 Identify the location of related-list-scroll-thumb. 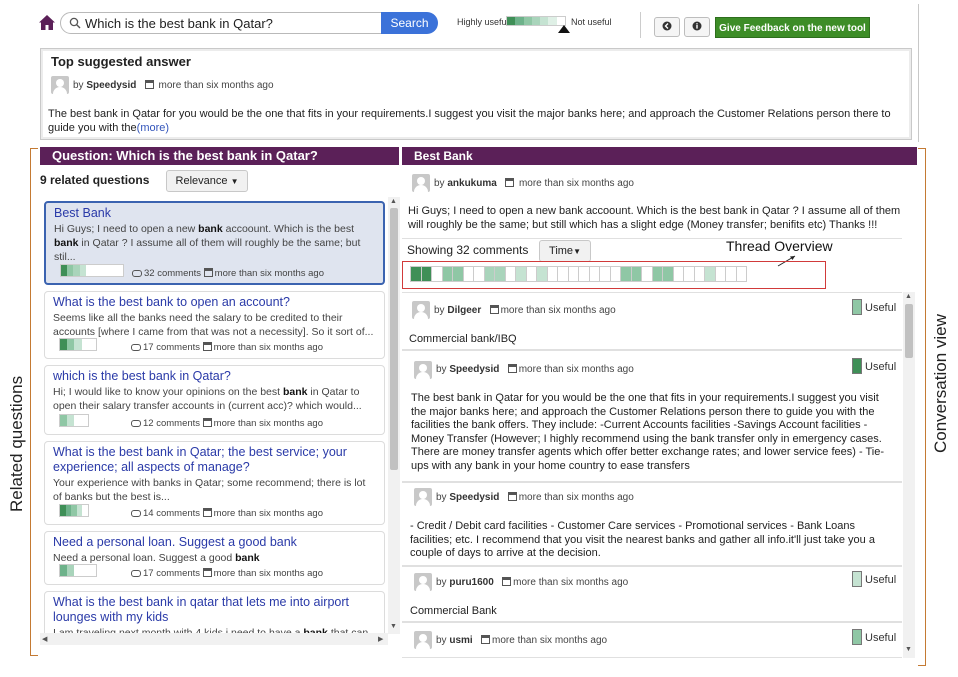
(394, 339).